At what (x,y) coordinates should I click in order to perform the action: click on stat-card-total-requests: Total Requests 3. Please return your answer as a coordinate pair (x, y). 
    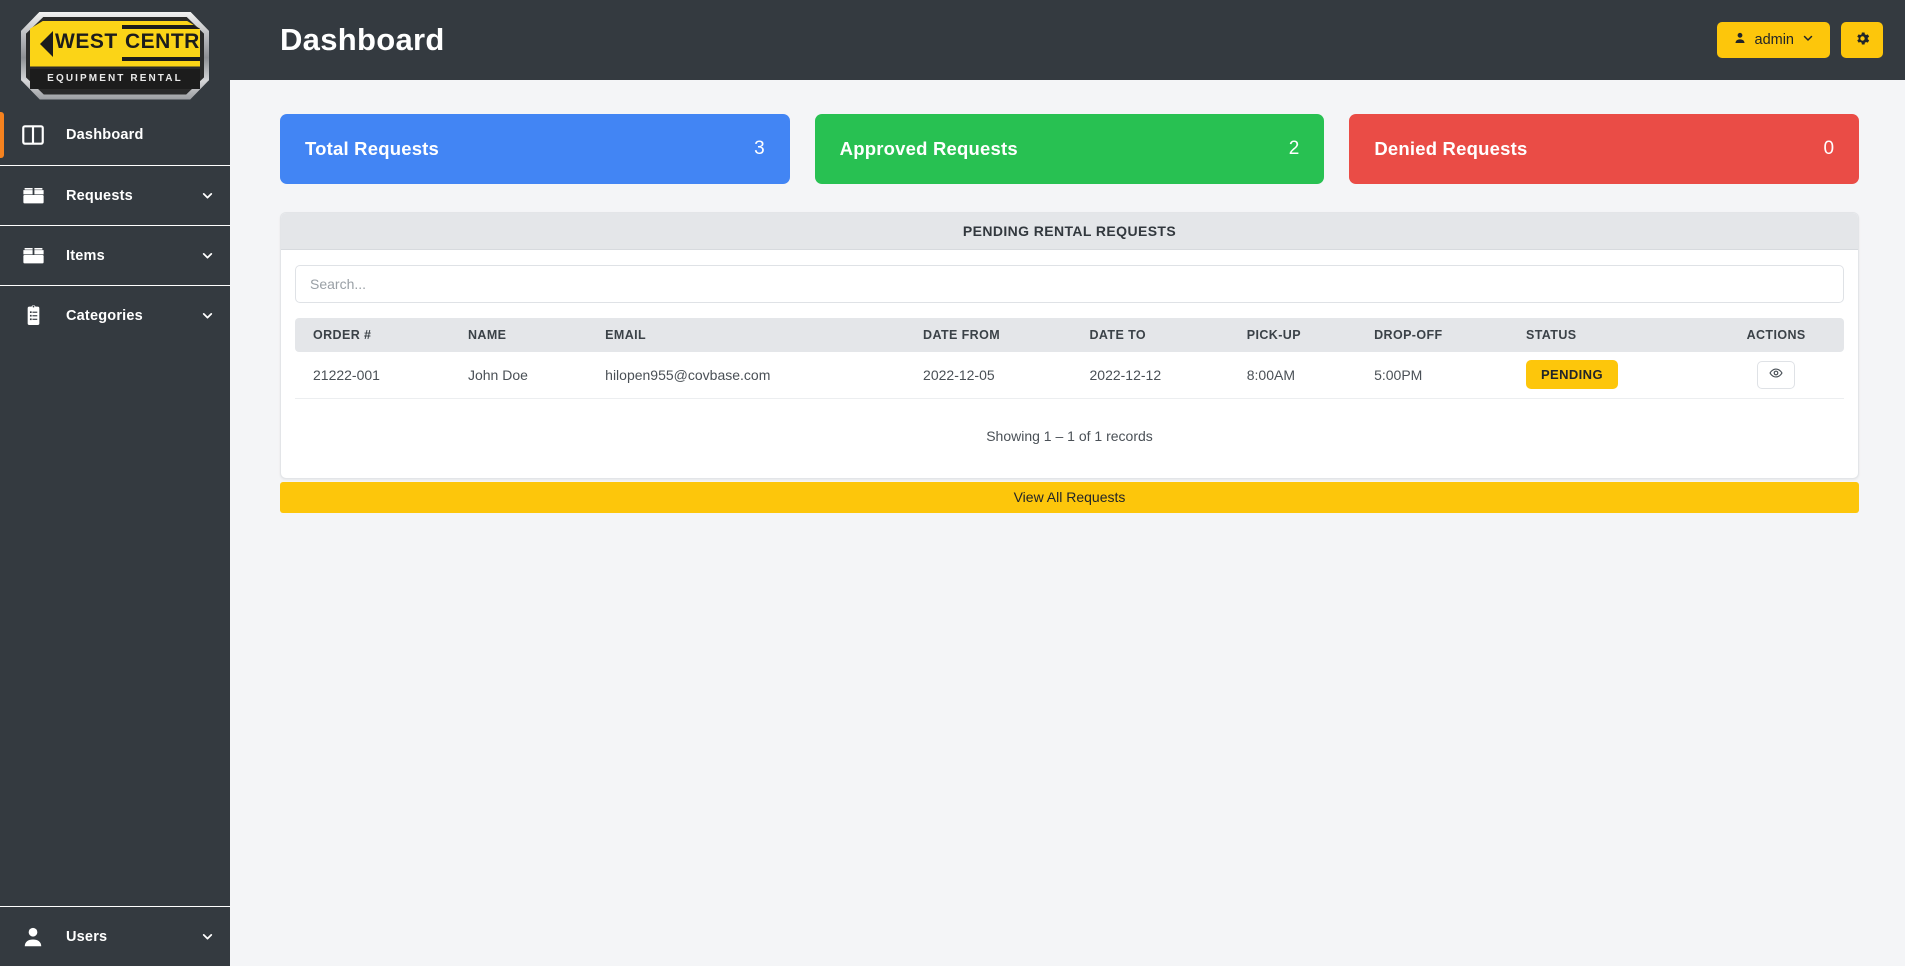
    Looking at the image, I should click on (535, 149).